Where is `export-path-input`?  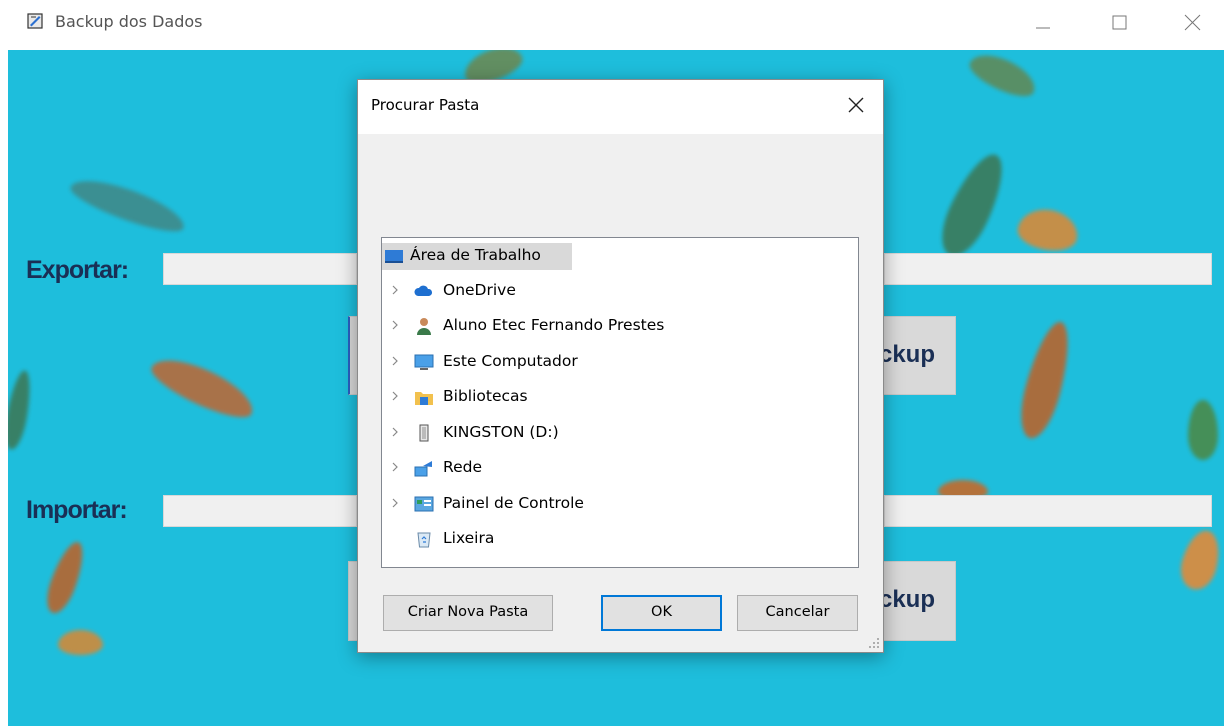
export-path-input is located at coordinates (260, 269).